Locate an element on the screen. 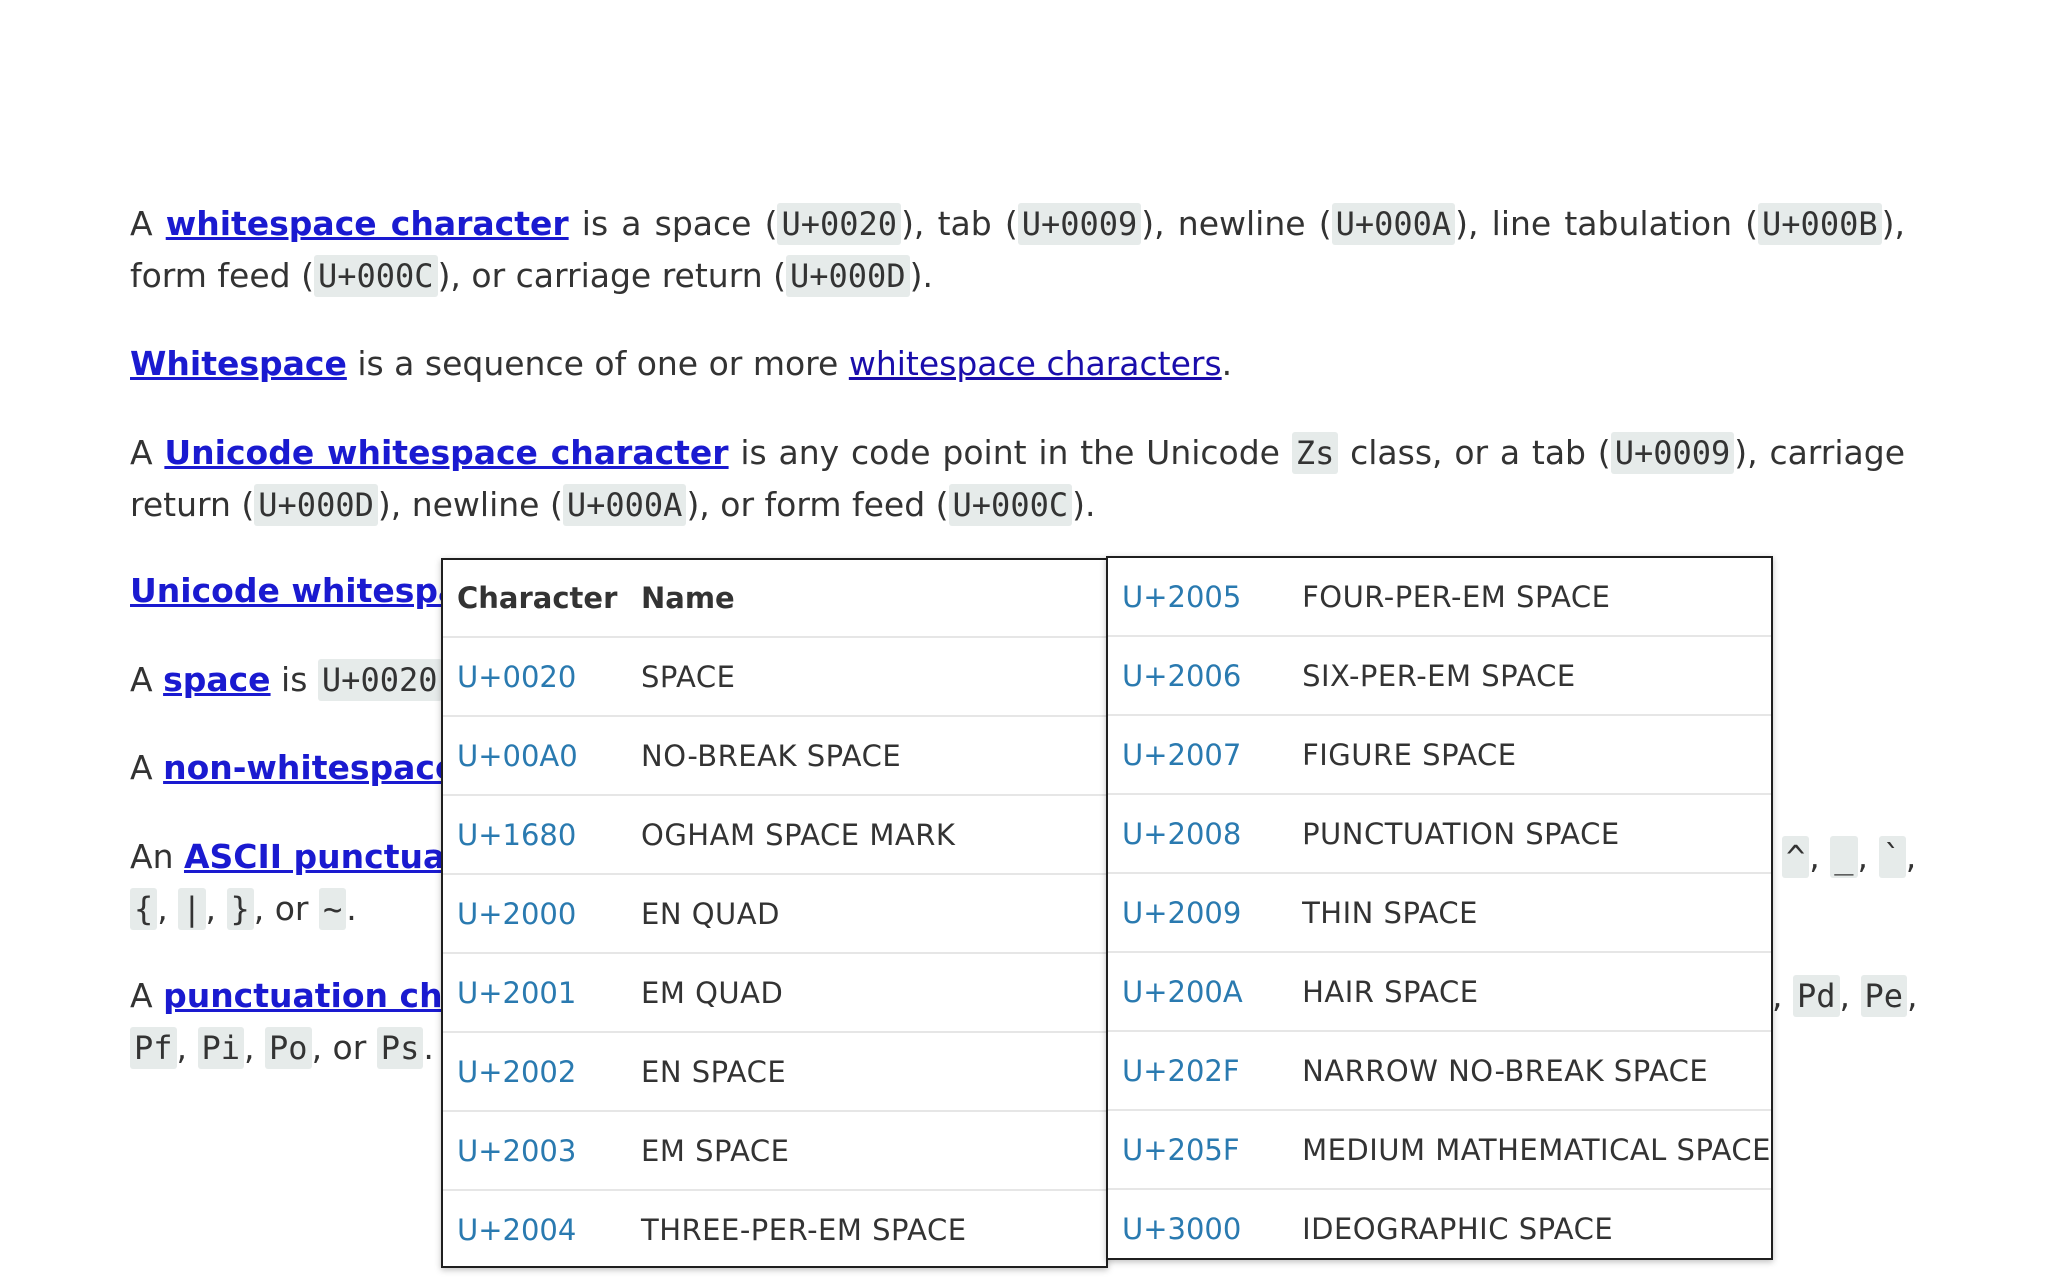 The image size is (2048, 1280). text: ), or carriage return ( is located at coordinates (611, 275).